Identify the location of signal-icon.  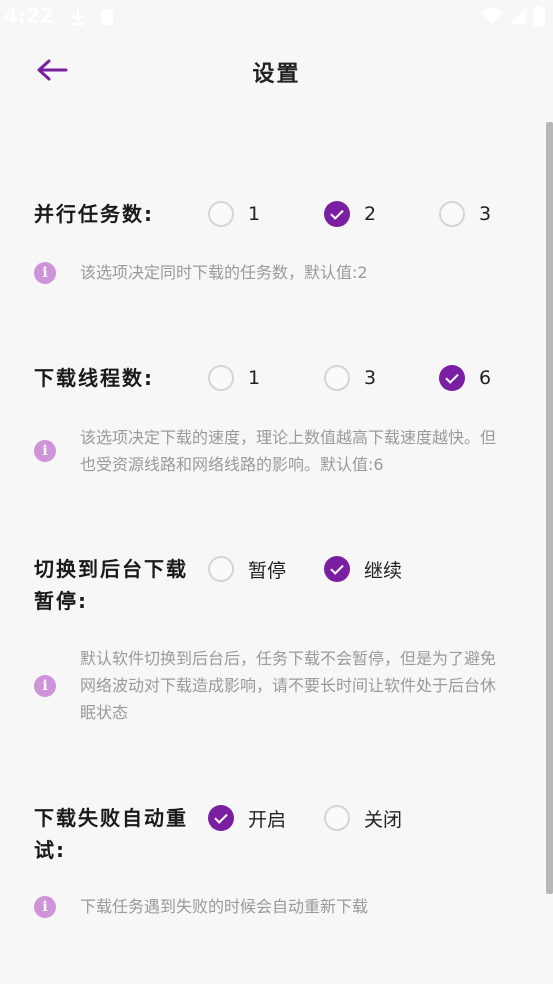
(518, 18).